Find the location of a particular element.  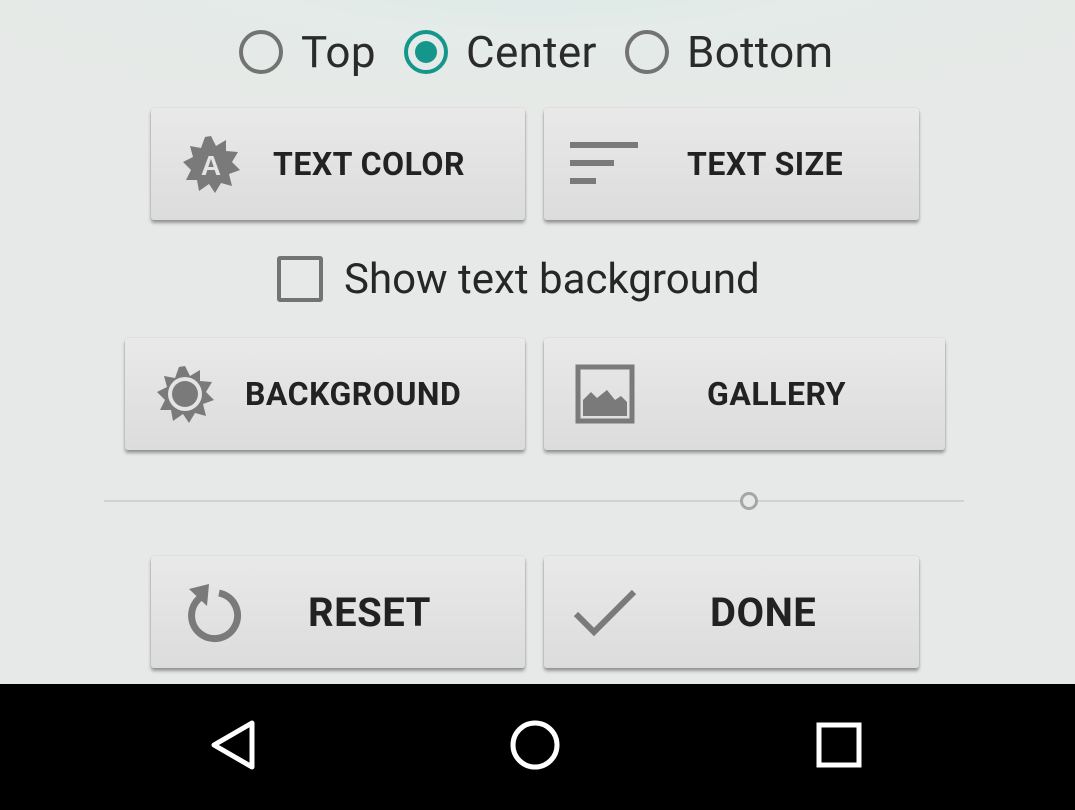

background-button: BACKGROUND is located at coordinates (325, 394).